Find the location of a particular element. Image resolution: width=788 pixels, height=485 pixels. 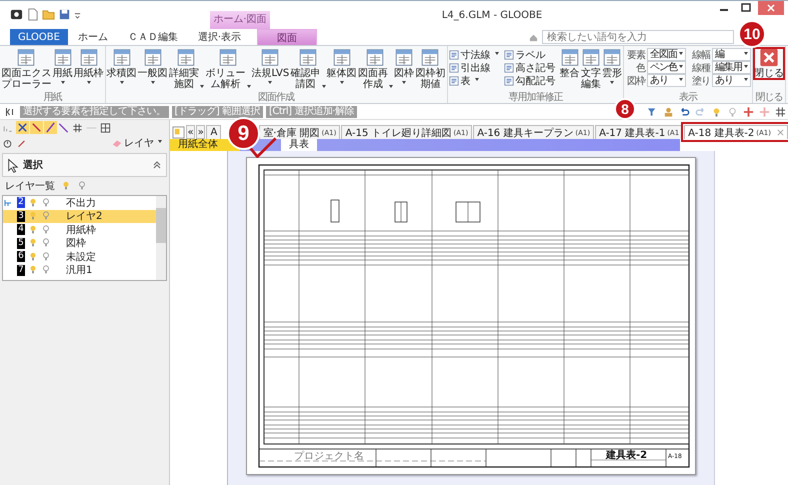

layer-row: 2 不出力 is located at coordinates (79, 203).